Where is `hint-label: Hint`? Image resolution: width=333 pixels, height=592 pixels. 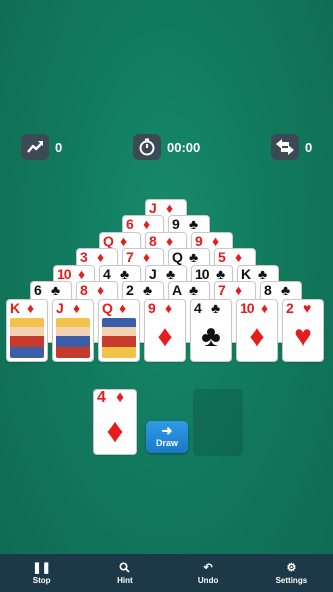 hint-label: Hint is located at coordinates (125, 580).